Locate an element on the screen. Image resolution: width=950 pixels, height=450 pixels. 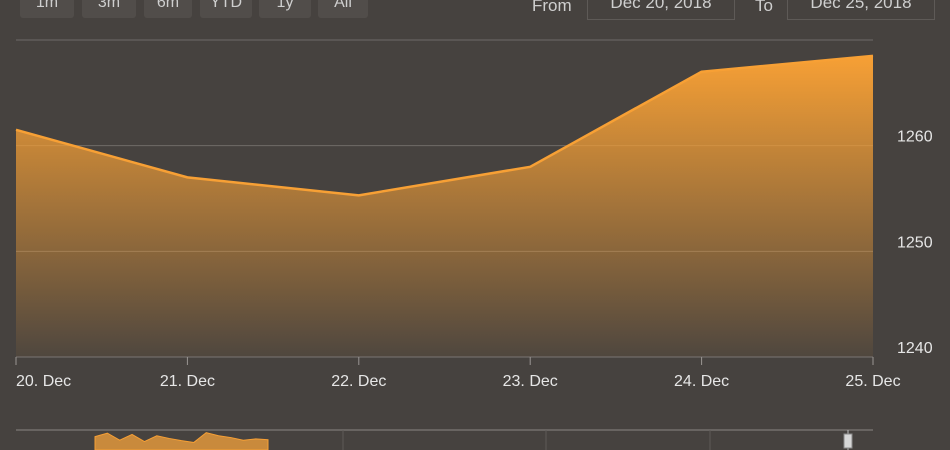
x-tick-label: 25. Dec is located at coordinates (872, 381).